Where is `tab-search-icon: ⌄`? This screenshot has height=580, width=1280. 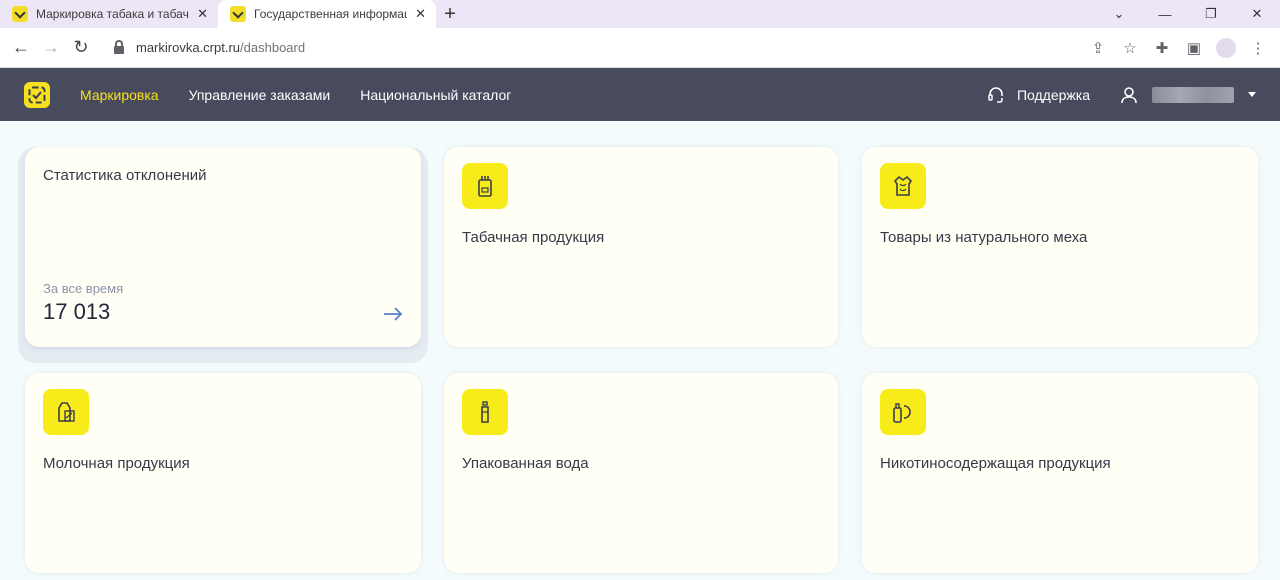
tab-search-icon: ⌄ is located at coordinates (1119, 14).